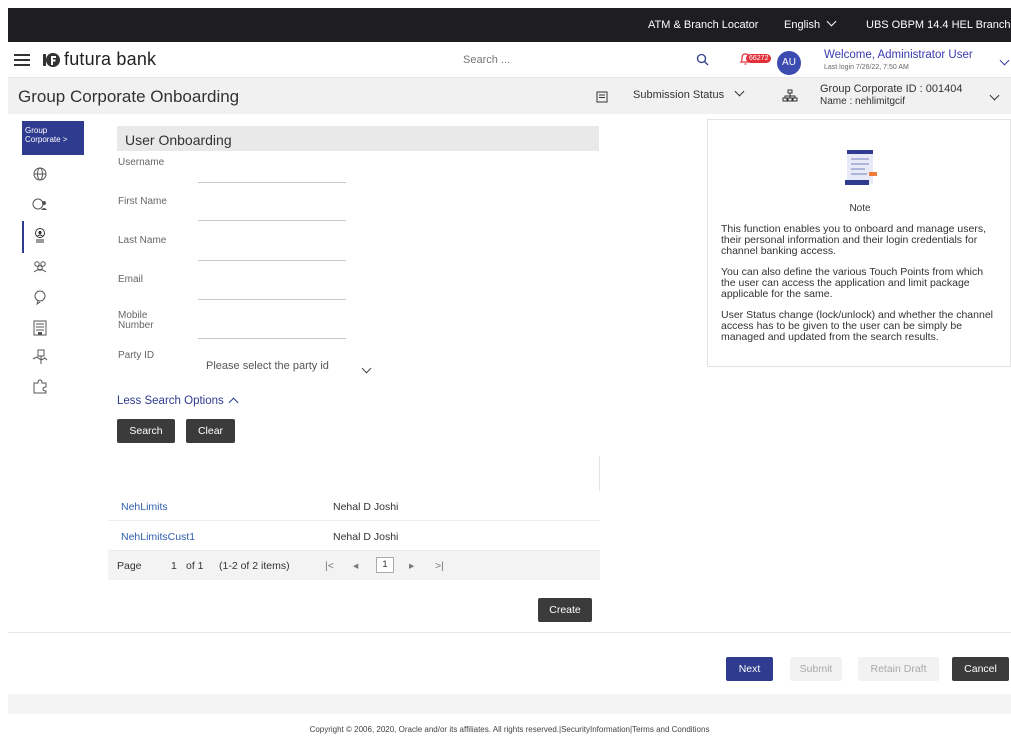 The width and height of the screenshot is (1011, 753). Describe the element at coordinates (136, 325) in the screenshot. I see `mobile-label-line2: Number` at that location.